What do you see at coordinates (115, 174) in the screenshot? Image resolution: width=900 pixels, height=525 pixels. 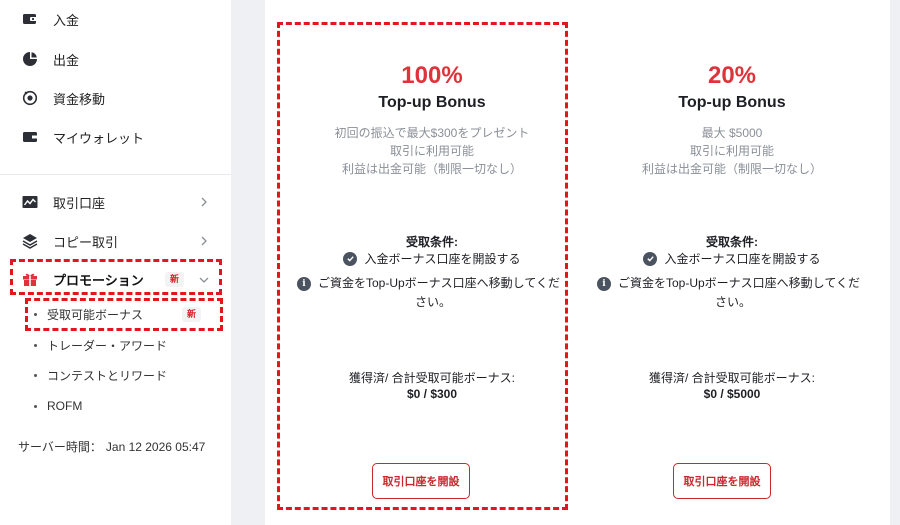 I see `sidebar-divider` at bounding box center [115, 174].